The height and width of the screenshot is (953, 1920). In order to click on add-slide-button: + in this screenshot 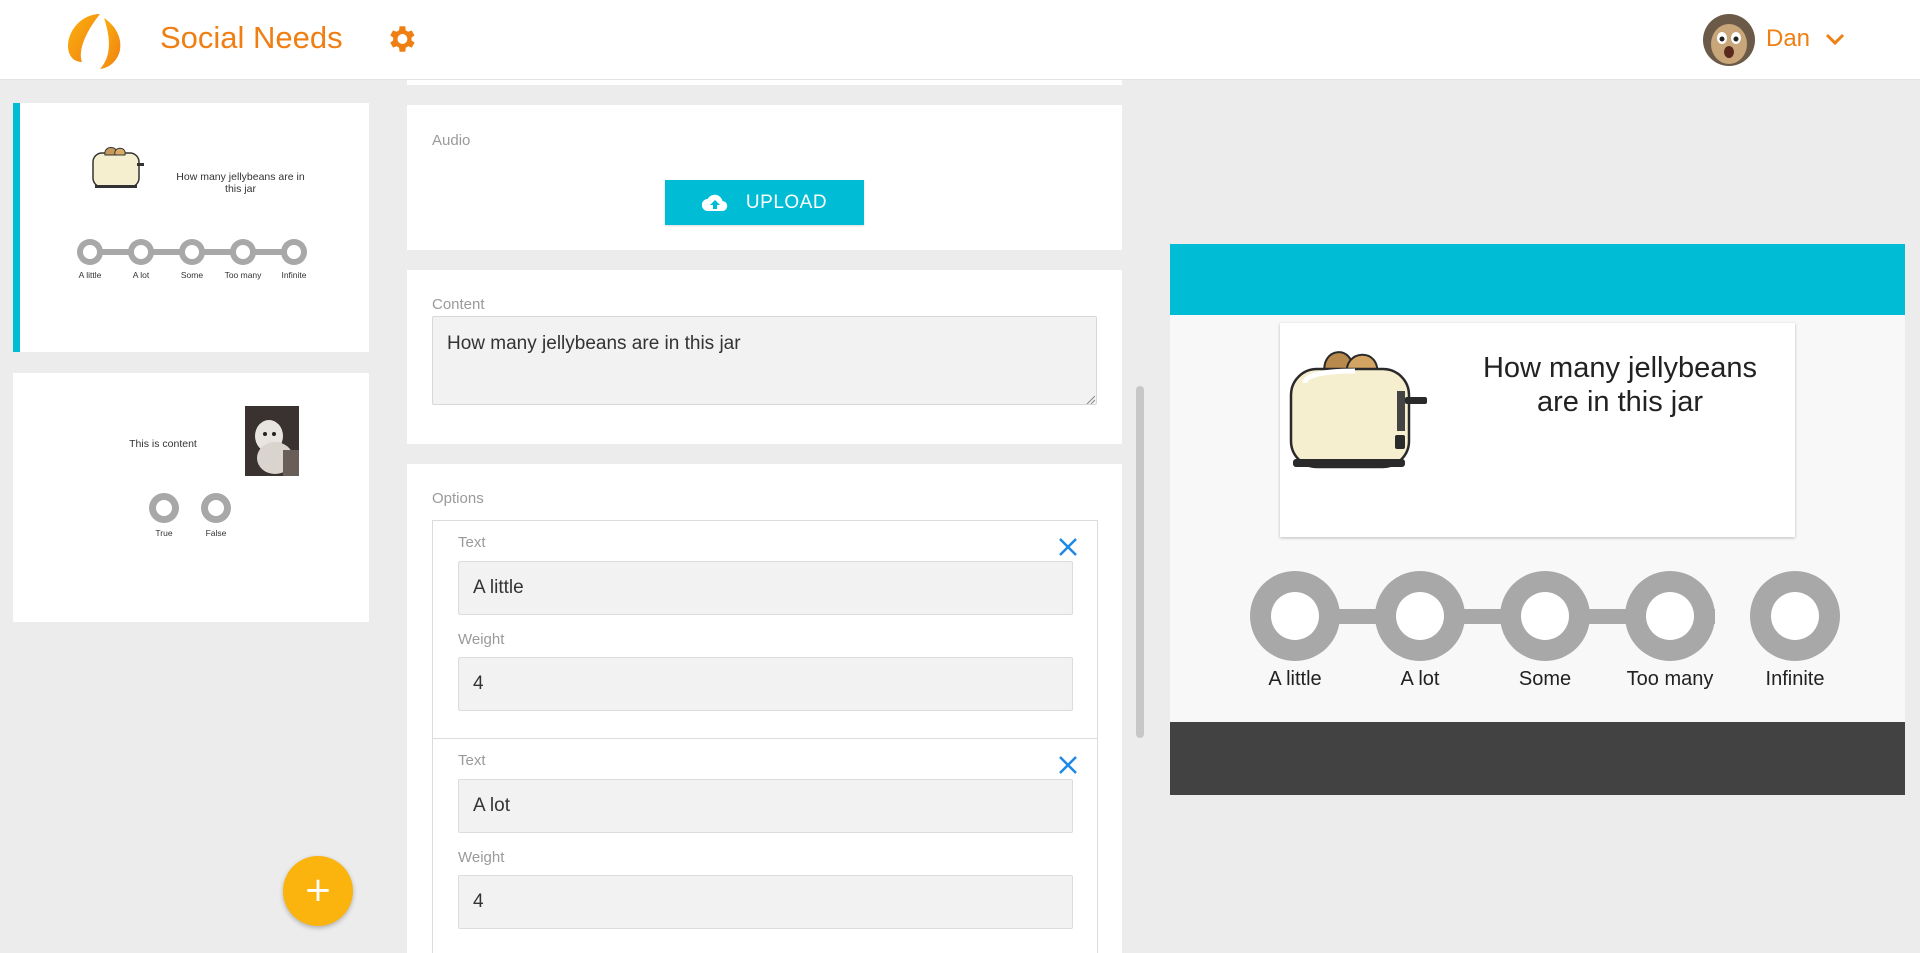, I will do `click(318, 891)`.